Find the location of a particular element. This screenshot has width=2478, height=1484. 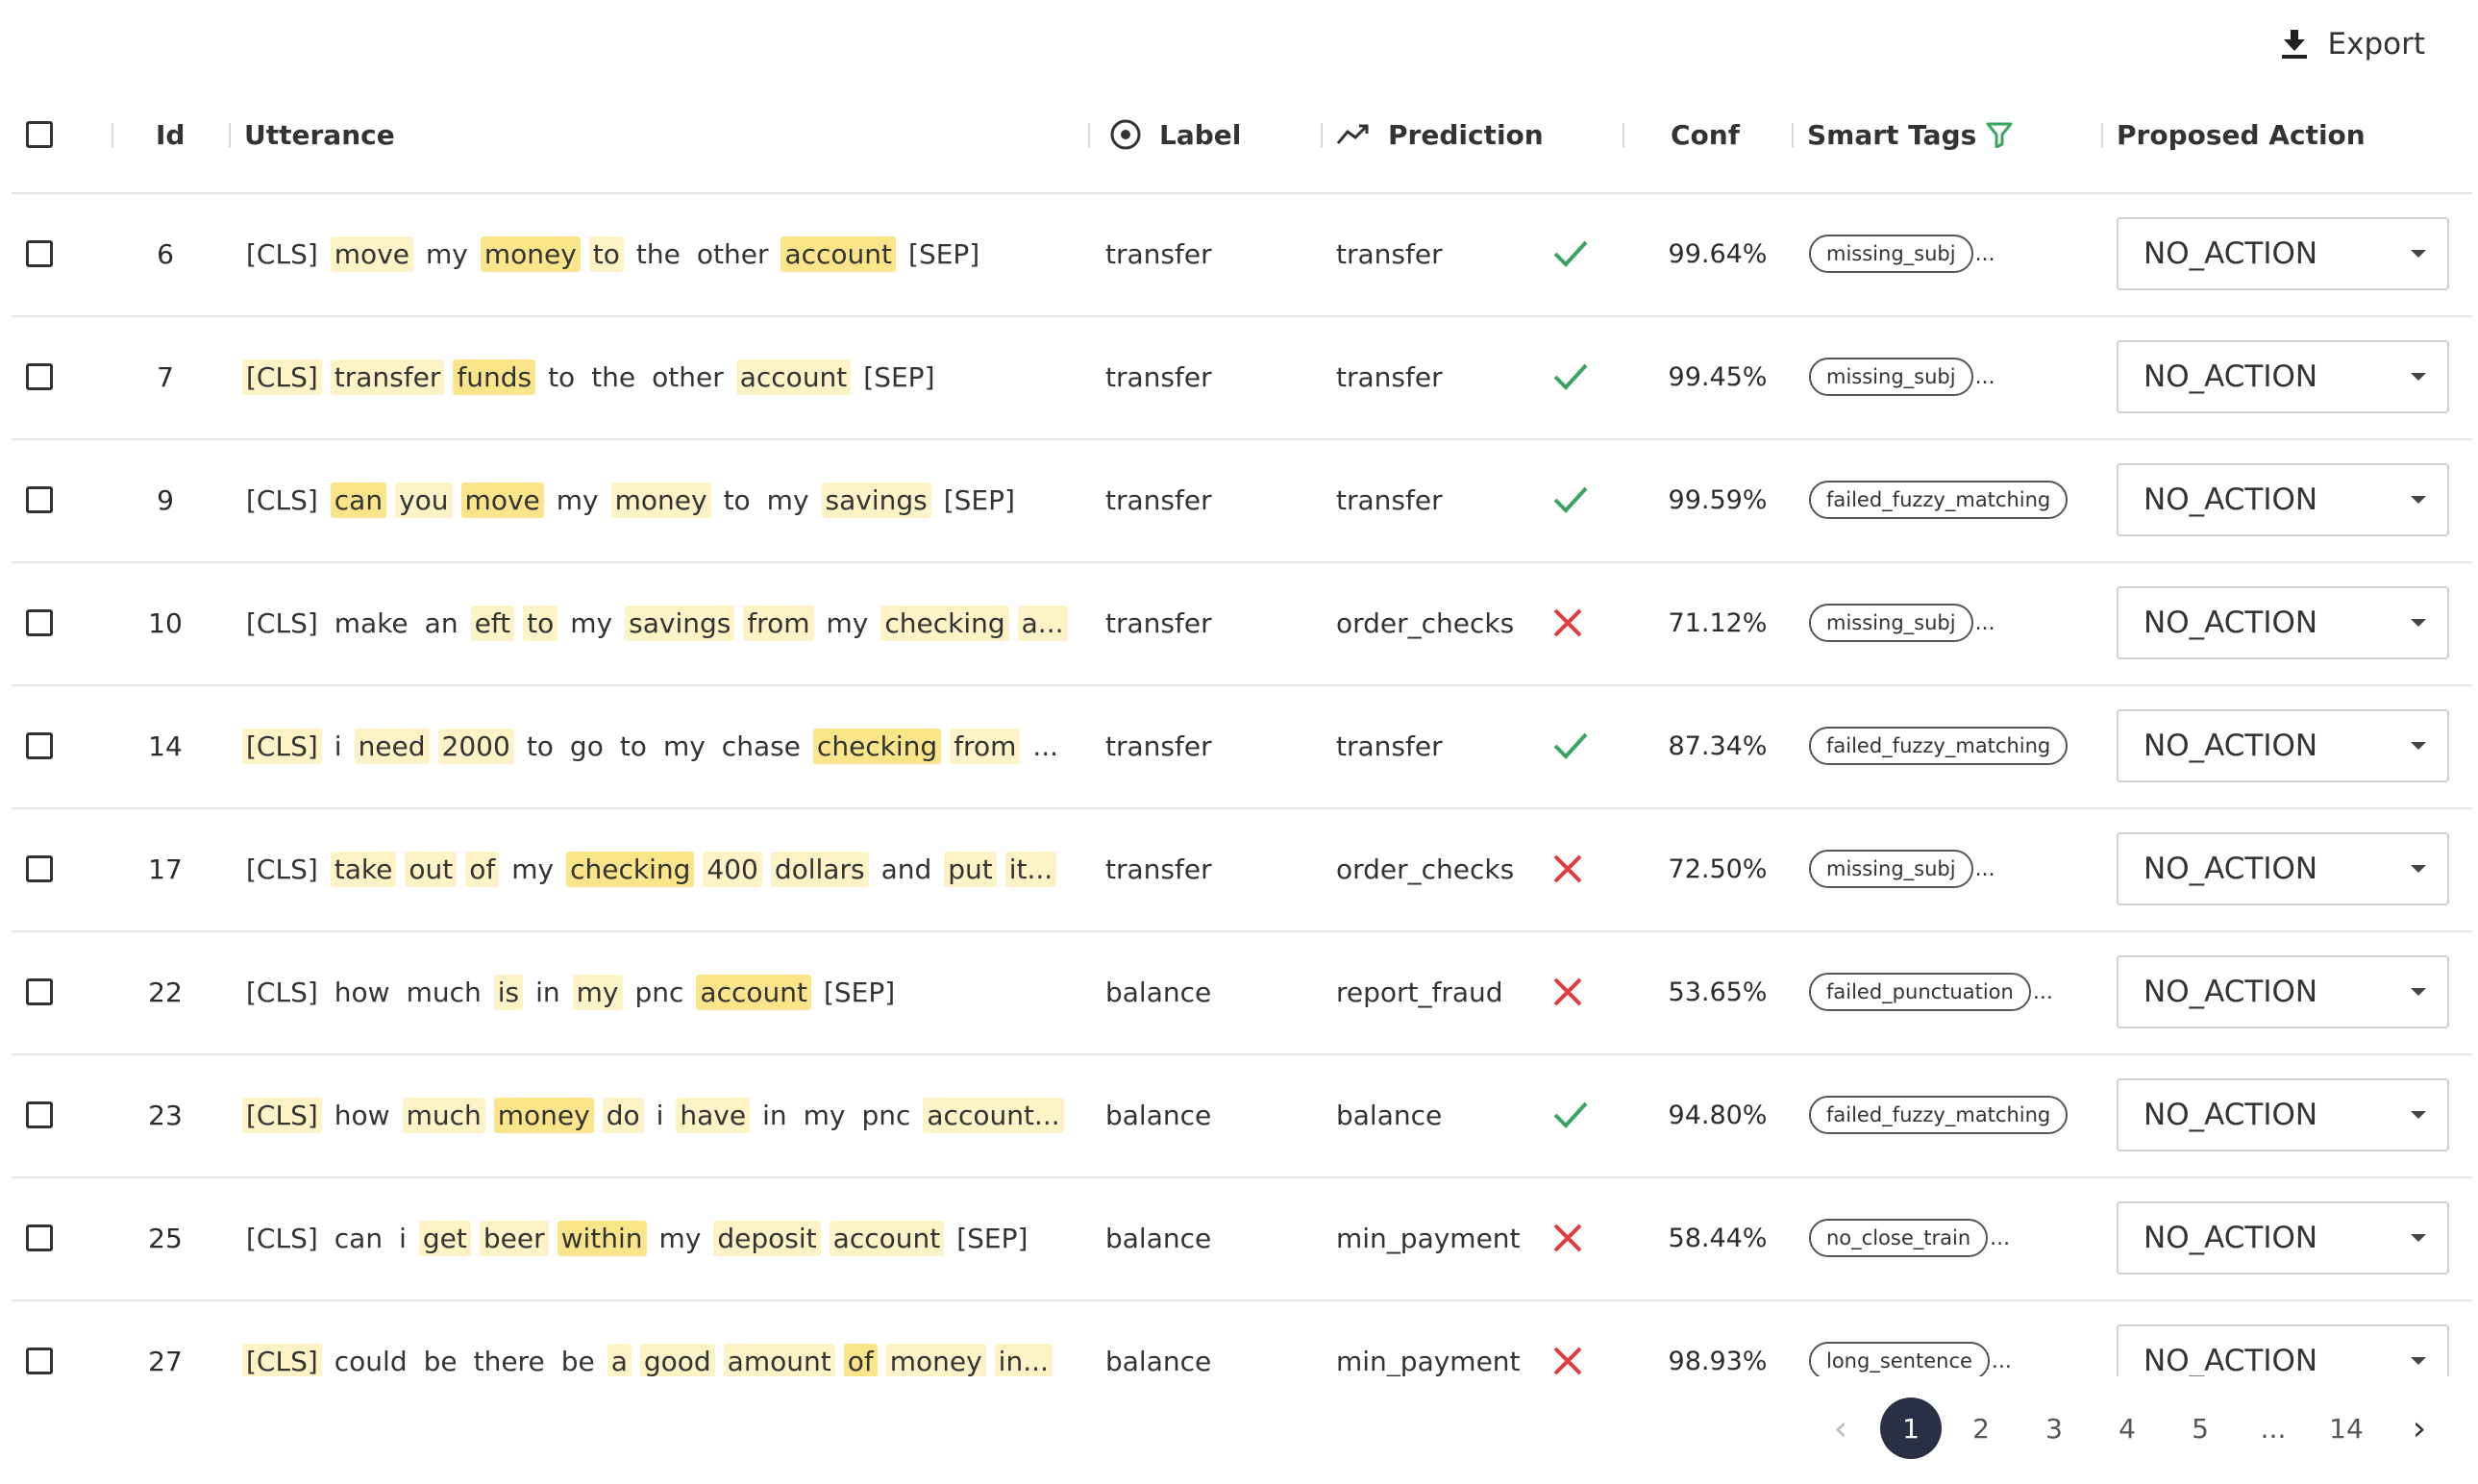

header-prediction: Prediction is located at coordinates (1440, 134).